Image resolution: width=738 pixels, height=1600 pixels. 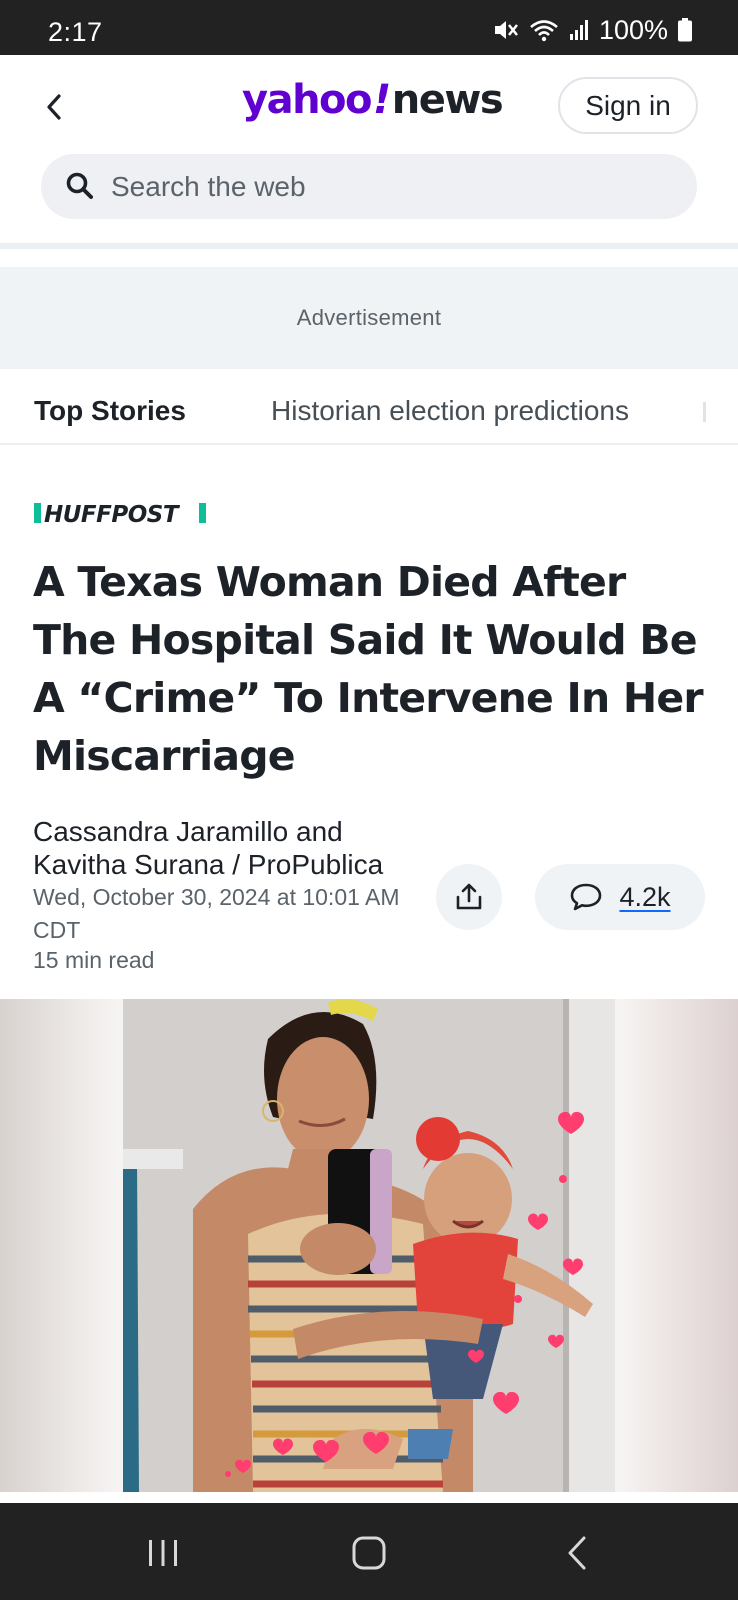 What do you see at coordinates (94, 960) in the screenshot?
I see `article-read-time: 15 min read` at bounding box center [94, 960].